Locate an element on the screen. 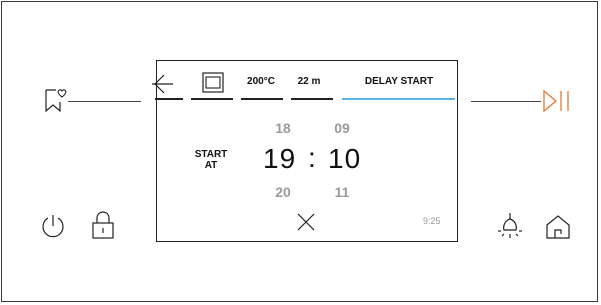 The height and width of the screenshot is (305, 601). hour-next: 20 is located at coordinates (283, 192).